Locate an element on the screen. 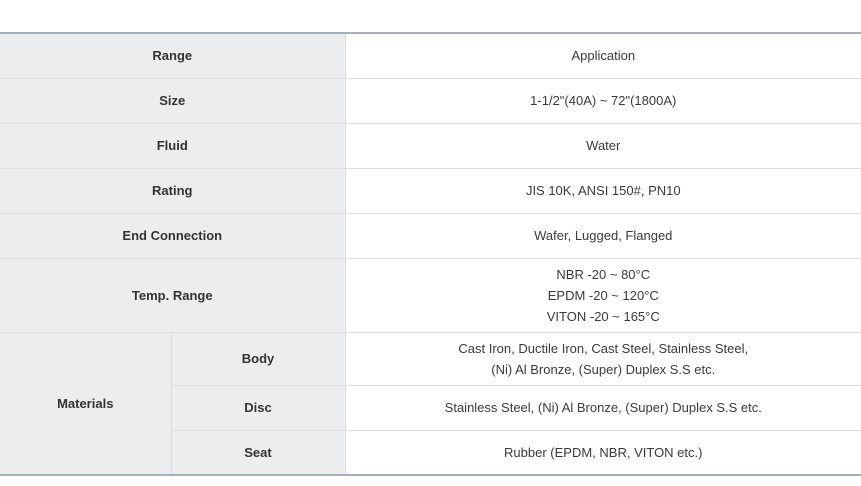  disc-label: Disc is located at coordinates (258, 408).